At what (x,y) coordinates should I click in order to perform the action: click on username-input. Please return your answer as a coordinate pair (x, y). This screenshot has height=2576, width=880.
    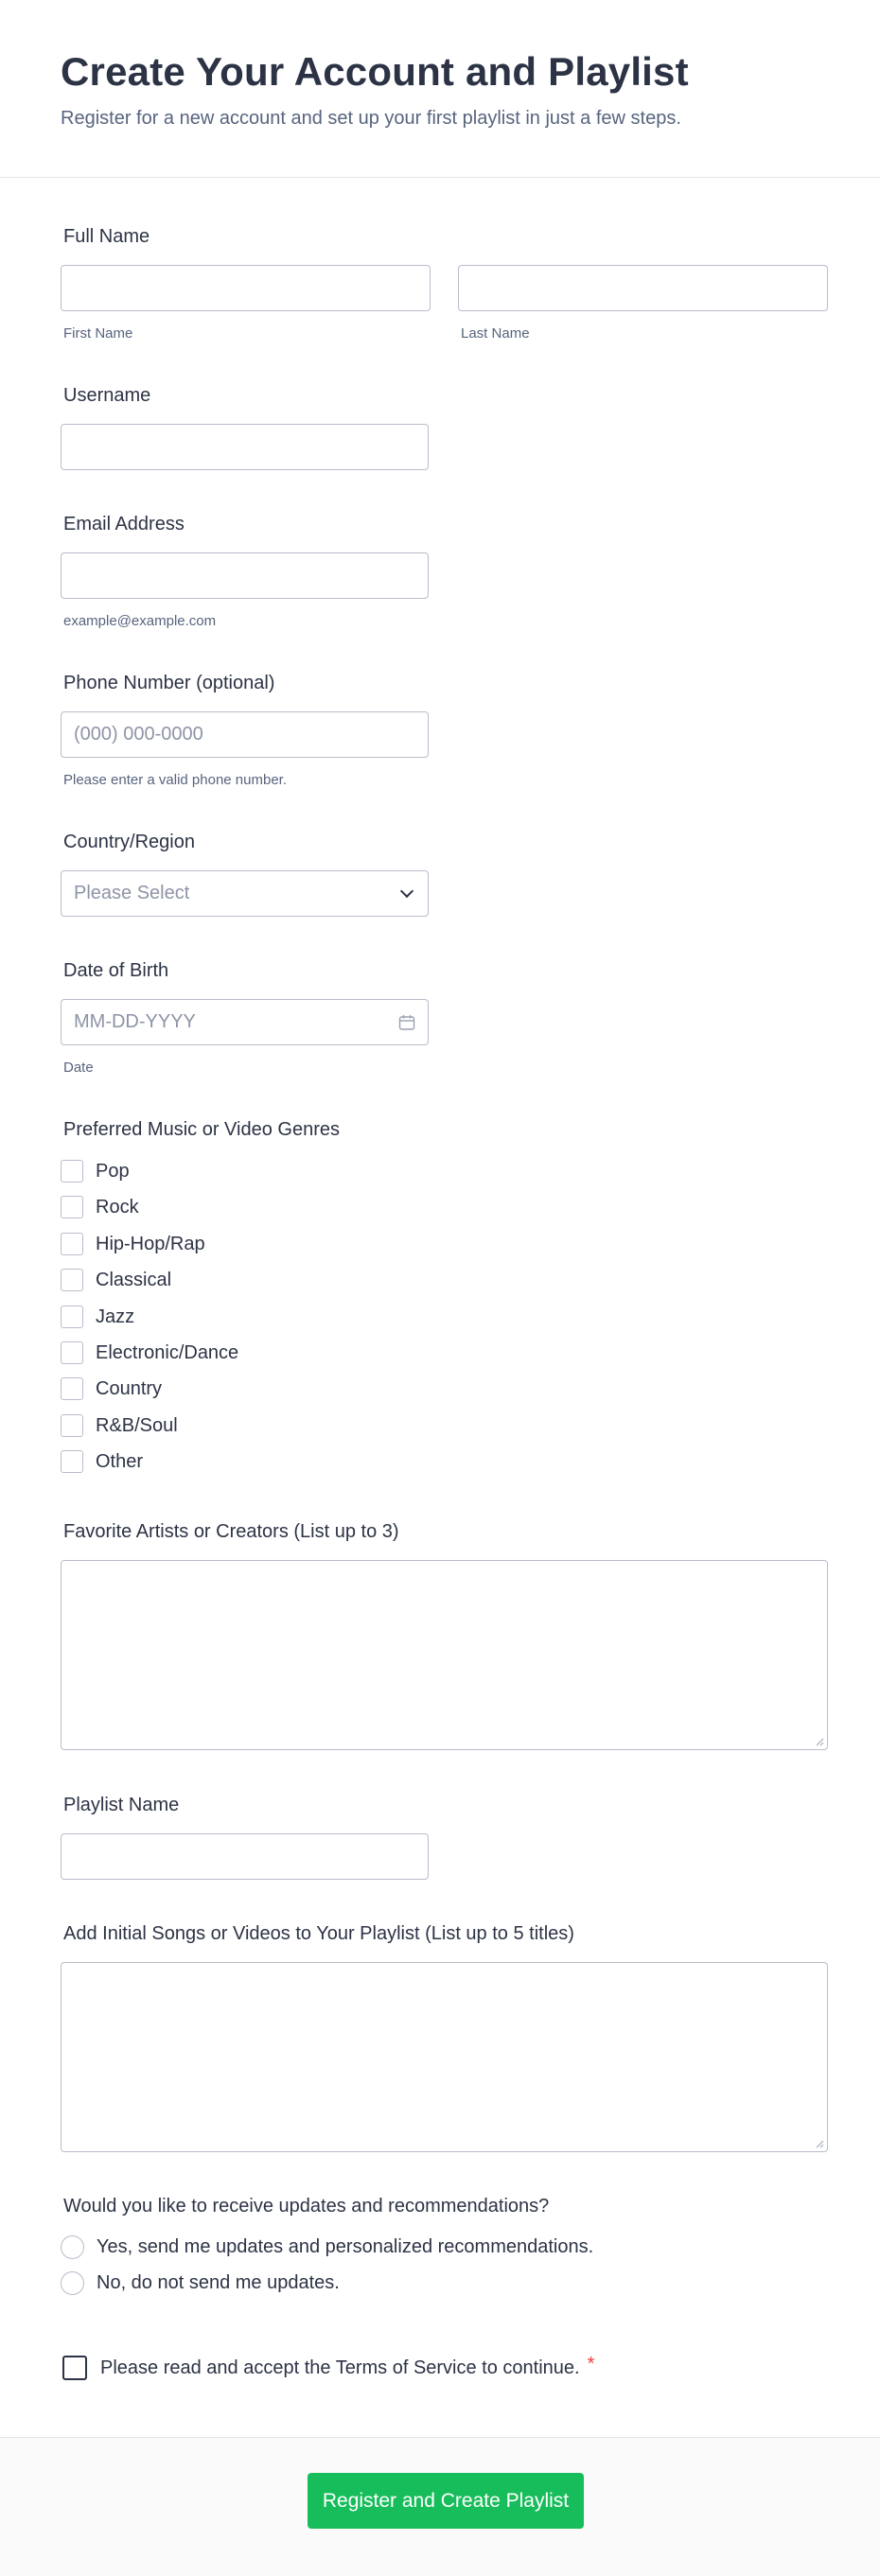
    Looking at the image, I should click on (245, 447).